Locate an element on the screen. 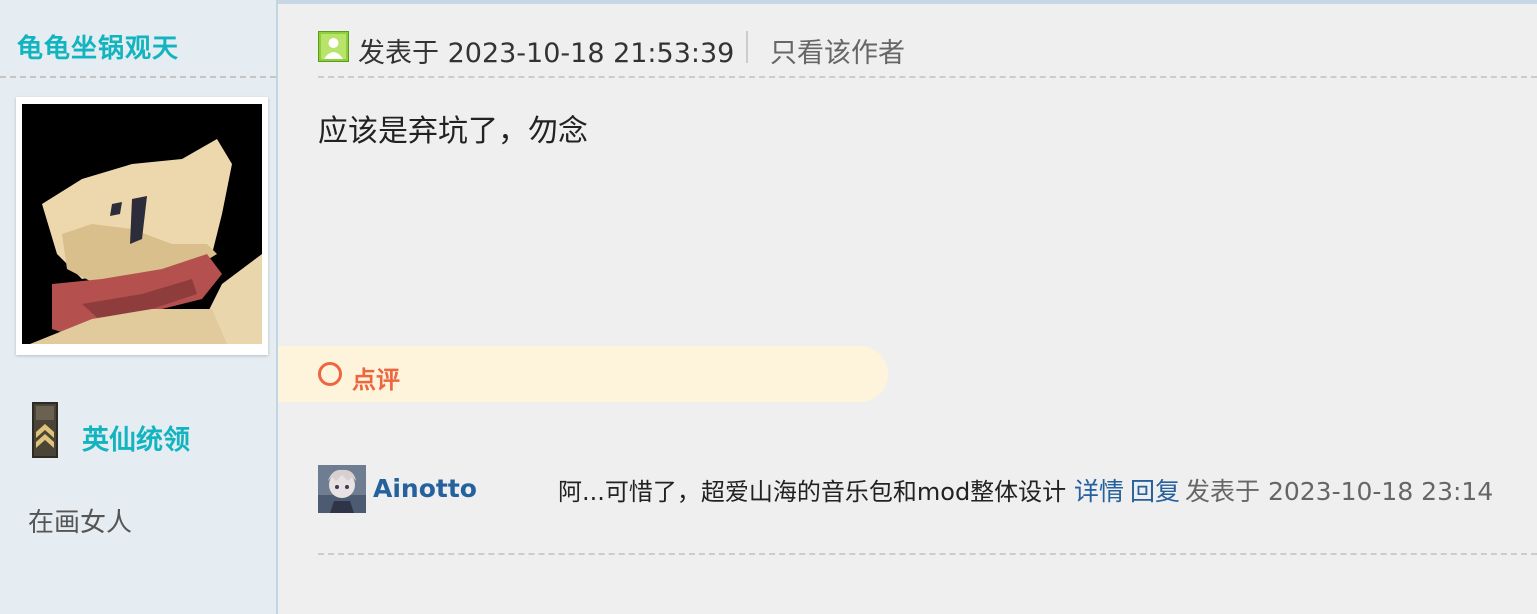  meta-separator is located at coordinates (747, 47).